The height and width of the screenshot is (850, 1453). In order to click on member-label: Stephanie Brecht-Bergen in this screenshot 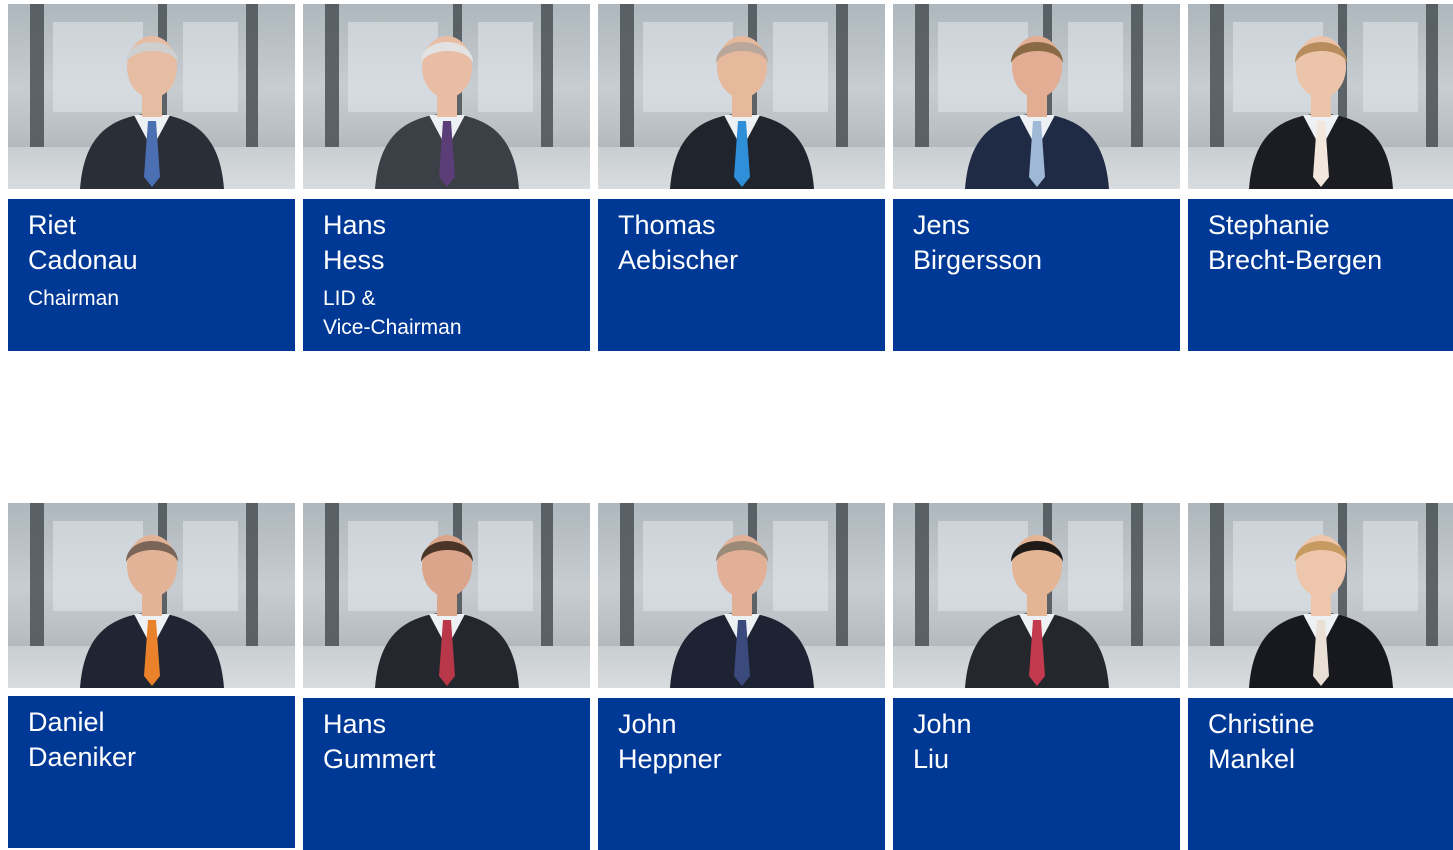, I will do `click(1320, 275)`.